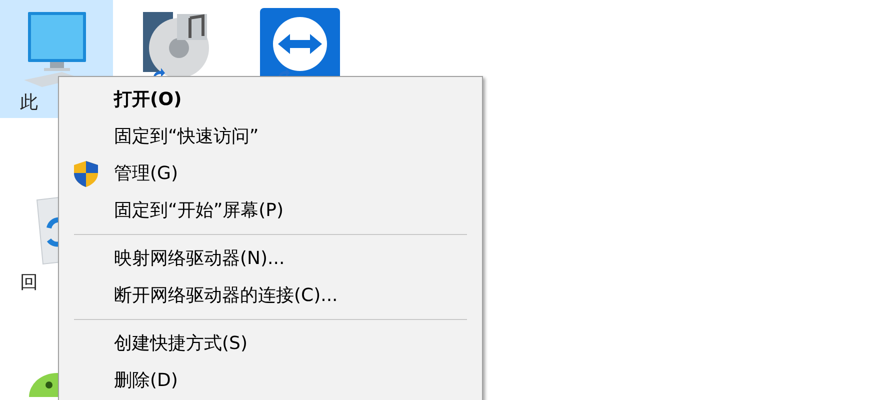 The width and height of the screenshot is (889, 400). Describe the element at coordinates (29, 283) in the screenshot. I see `icon-label: 回` at that location.